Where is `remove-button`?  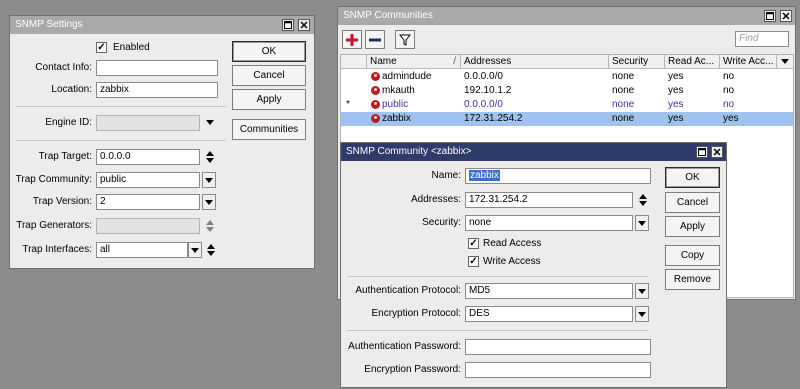
remove-button is located at coordinates (375, 39).